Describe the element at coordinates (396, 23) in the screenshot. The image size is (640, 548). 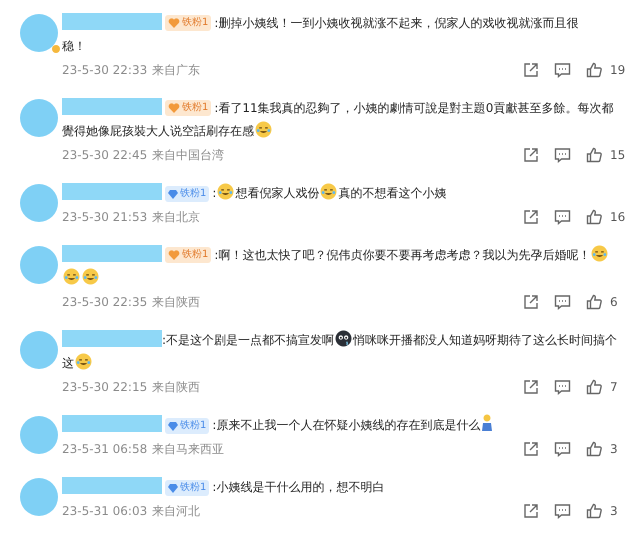
I see `comment-text: :删掉小姨线！一到小姨收视就涨不起来，倪家人的戏收视就涨而且很` at that location.